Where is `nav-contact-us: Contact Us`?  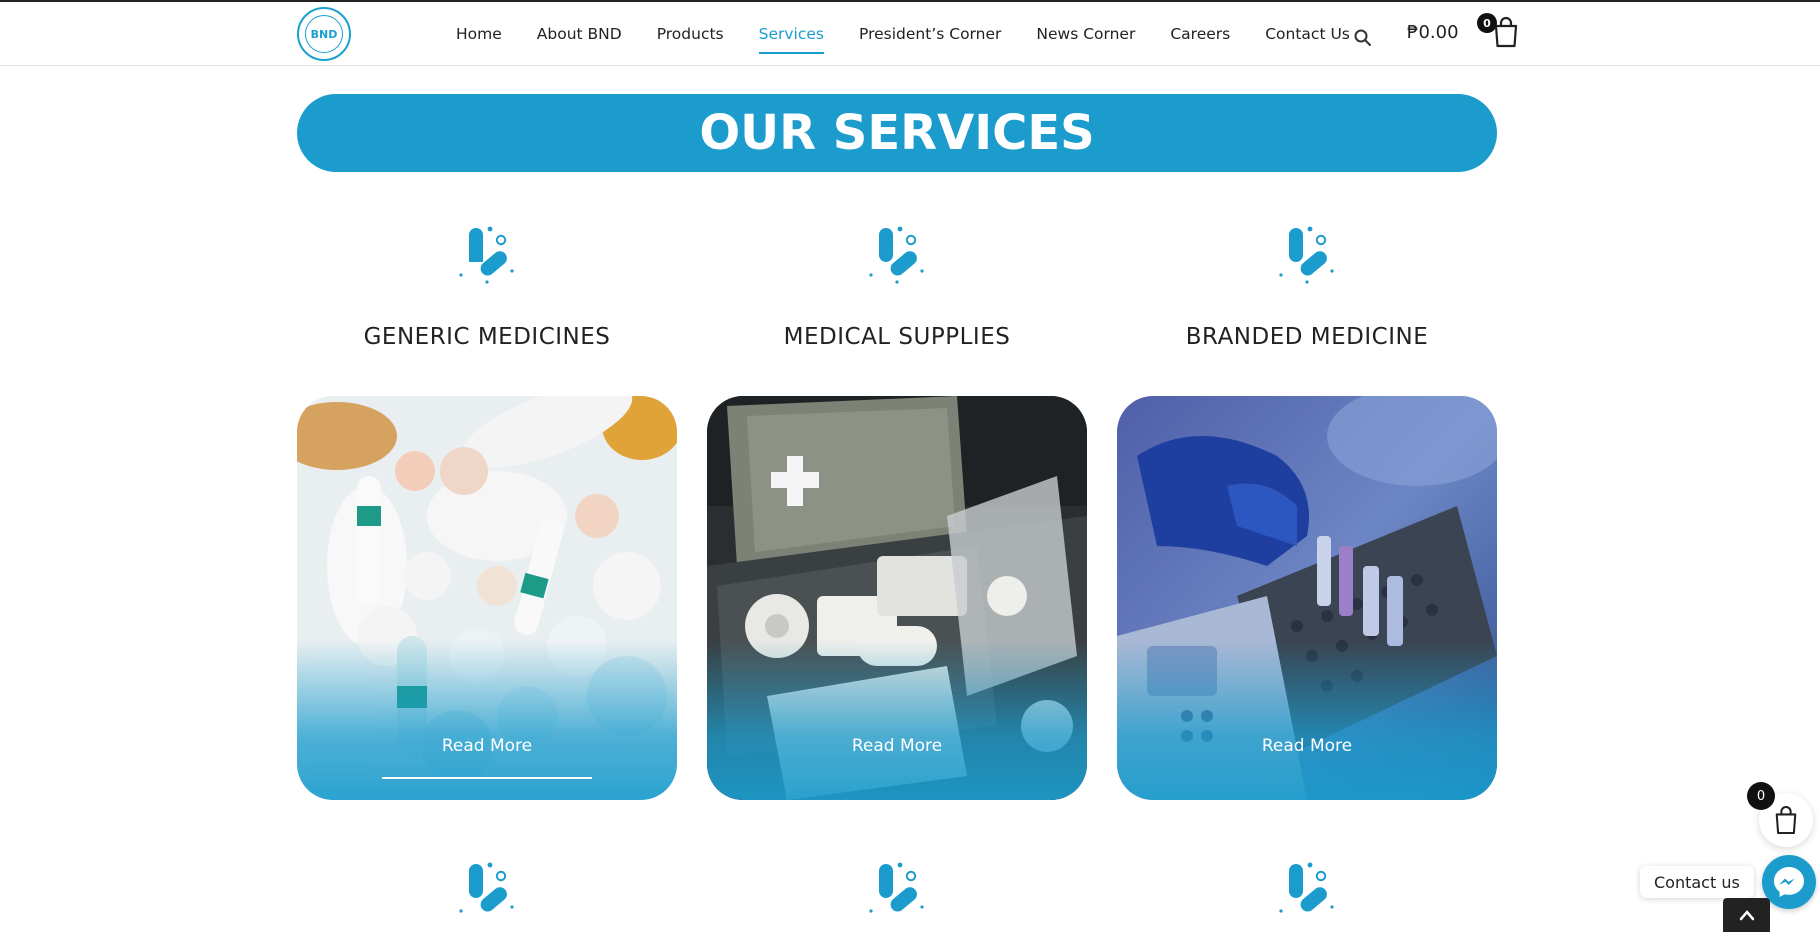 nav-contact-us: Contact Us is located at coordinates (1307, 34).